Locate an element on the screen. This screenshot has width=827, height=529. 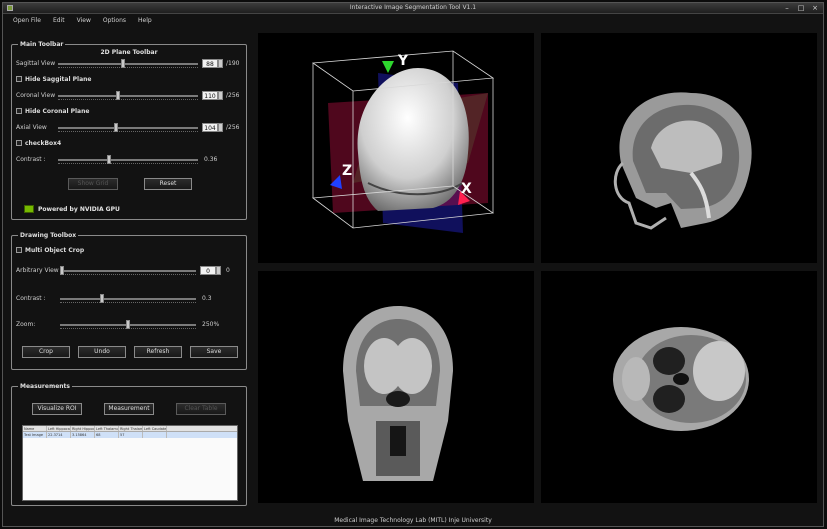
hide-coronal-label: Hide Coronal Plane is located at coordinates (57, 111).